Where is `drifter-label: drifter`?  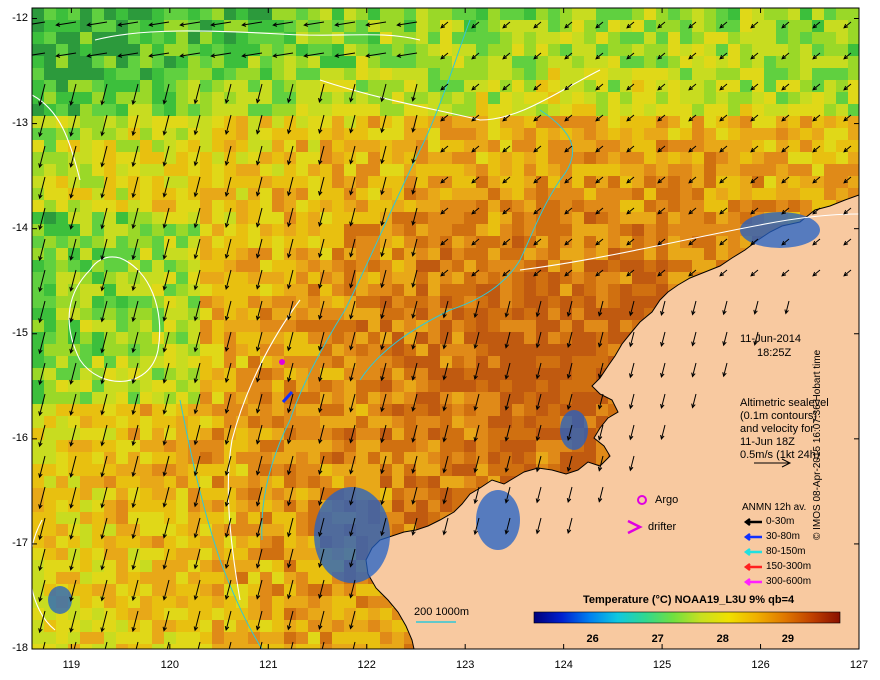 drifter-label: drifter is located at coordinates (662, 527).